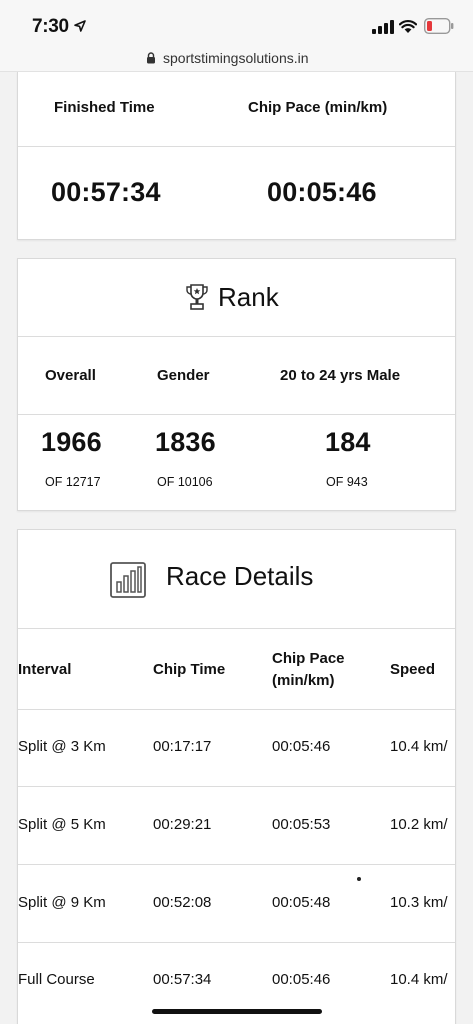 The height and width of the screenshot is (1024, 473). Describe the element at coordinates (439, 26) in the screenshot. I see `battery-low-icon` at that location.